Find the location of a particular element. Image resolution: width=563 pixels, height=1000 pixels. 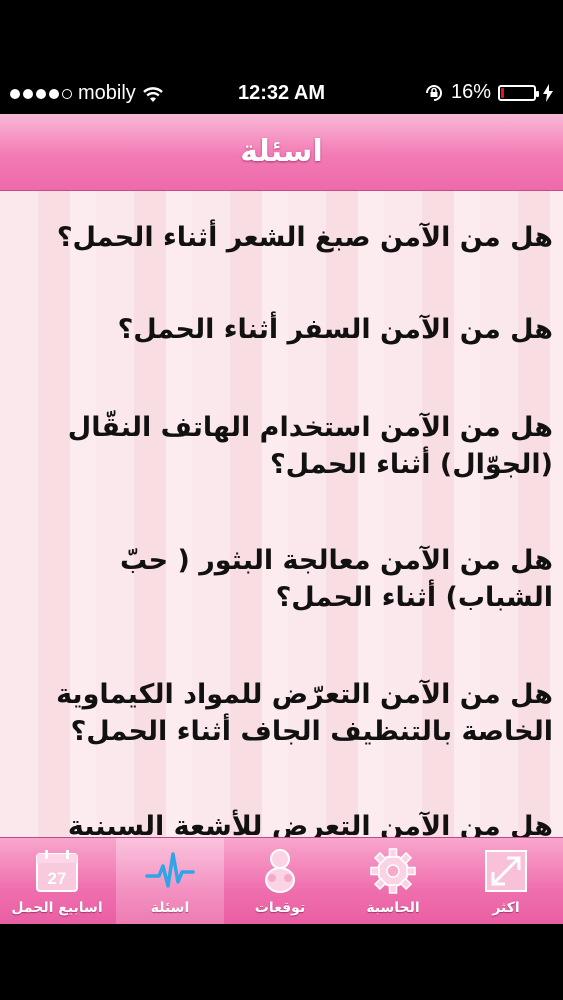

status-bar: mobily 12:32 AM 16% is located at coordinates (281, 93).